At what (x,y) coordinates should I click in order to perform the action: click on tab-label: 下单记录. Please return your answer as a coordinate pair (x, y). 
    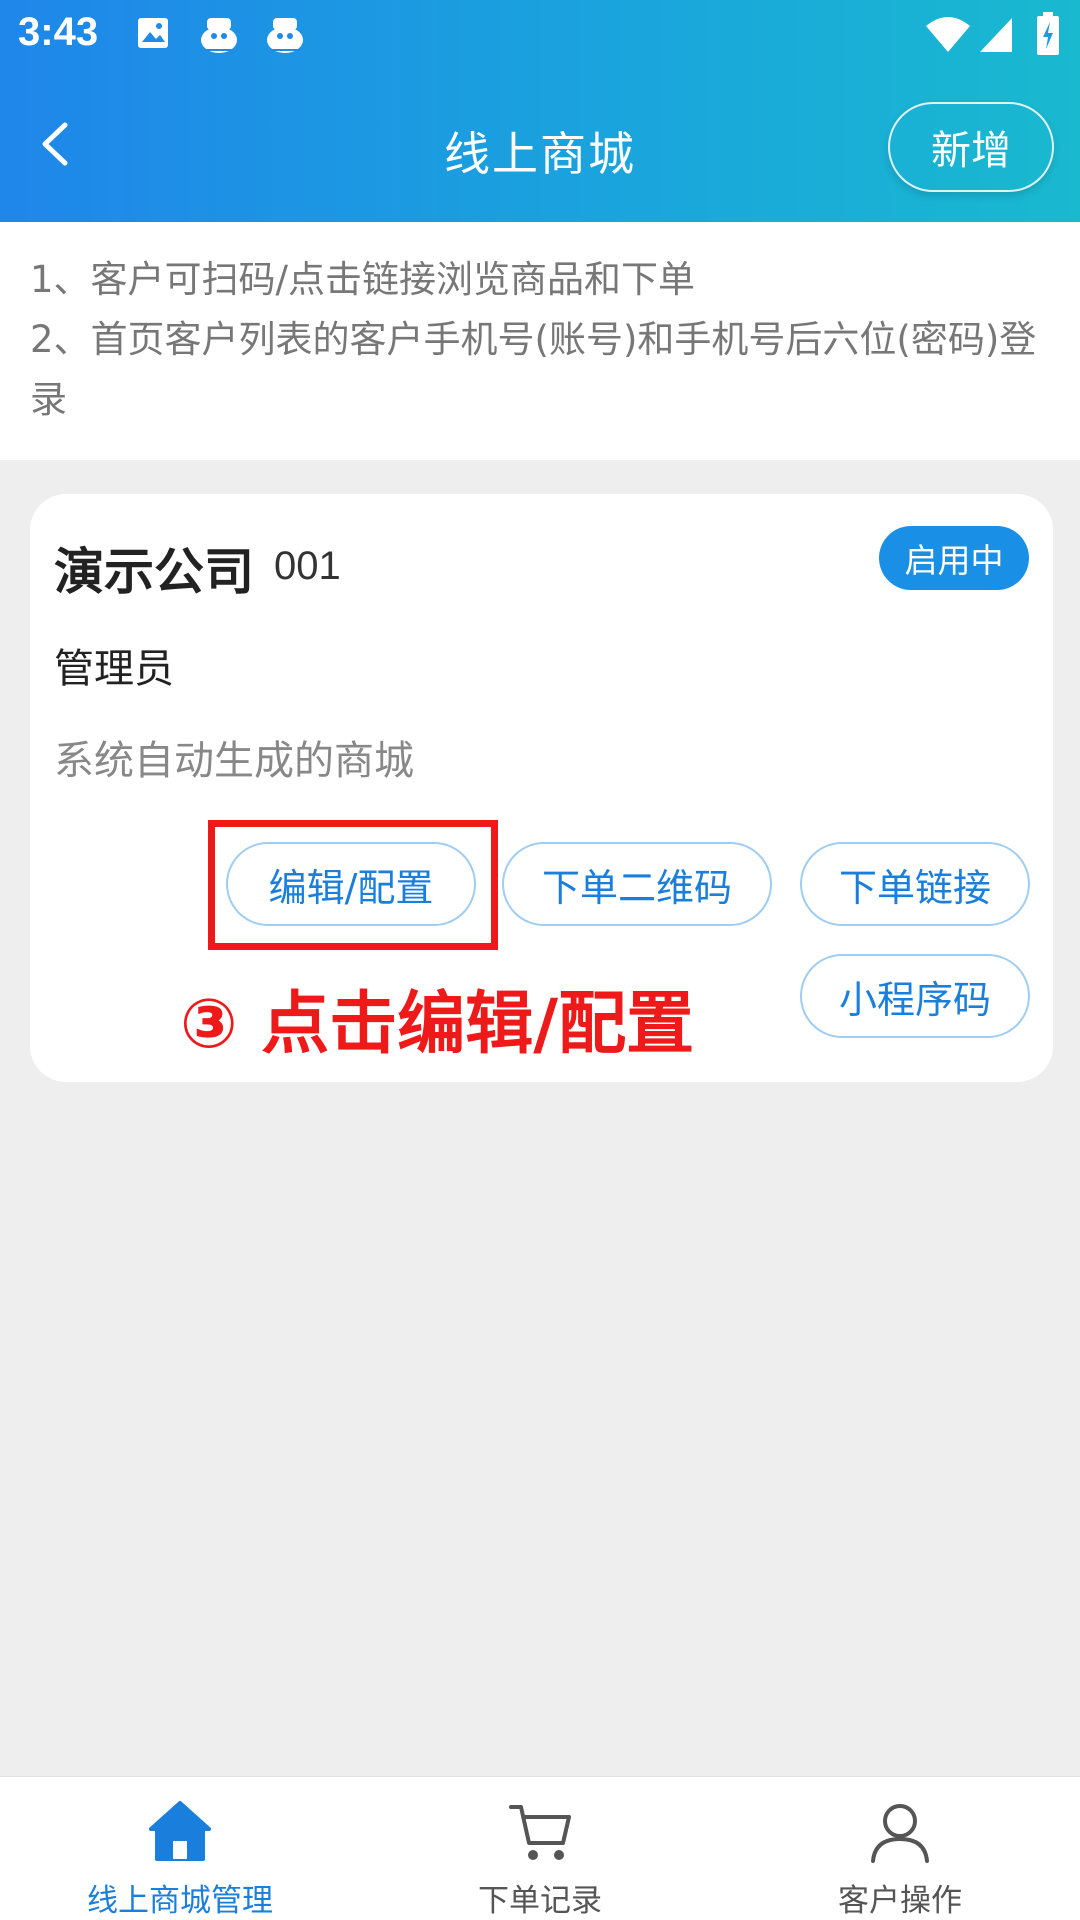
    Looking at the image, I should click on (540, 1901).